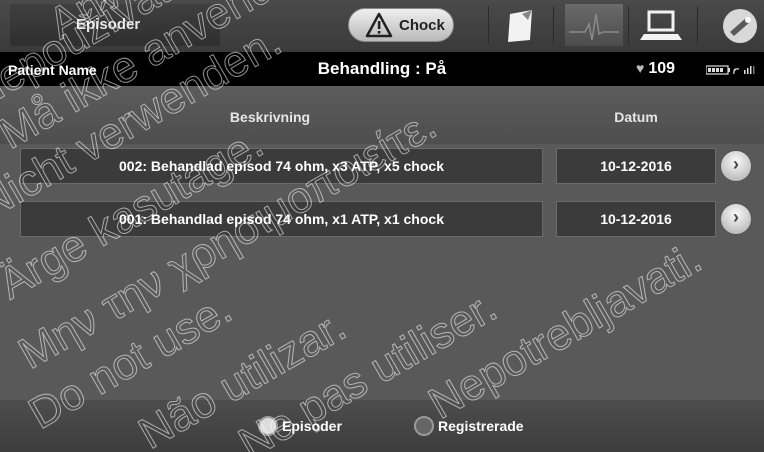 The image size is (764, 452). I want to click on column-header-description: Beskrivning, so click(270, 117).